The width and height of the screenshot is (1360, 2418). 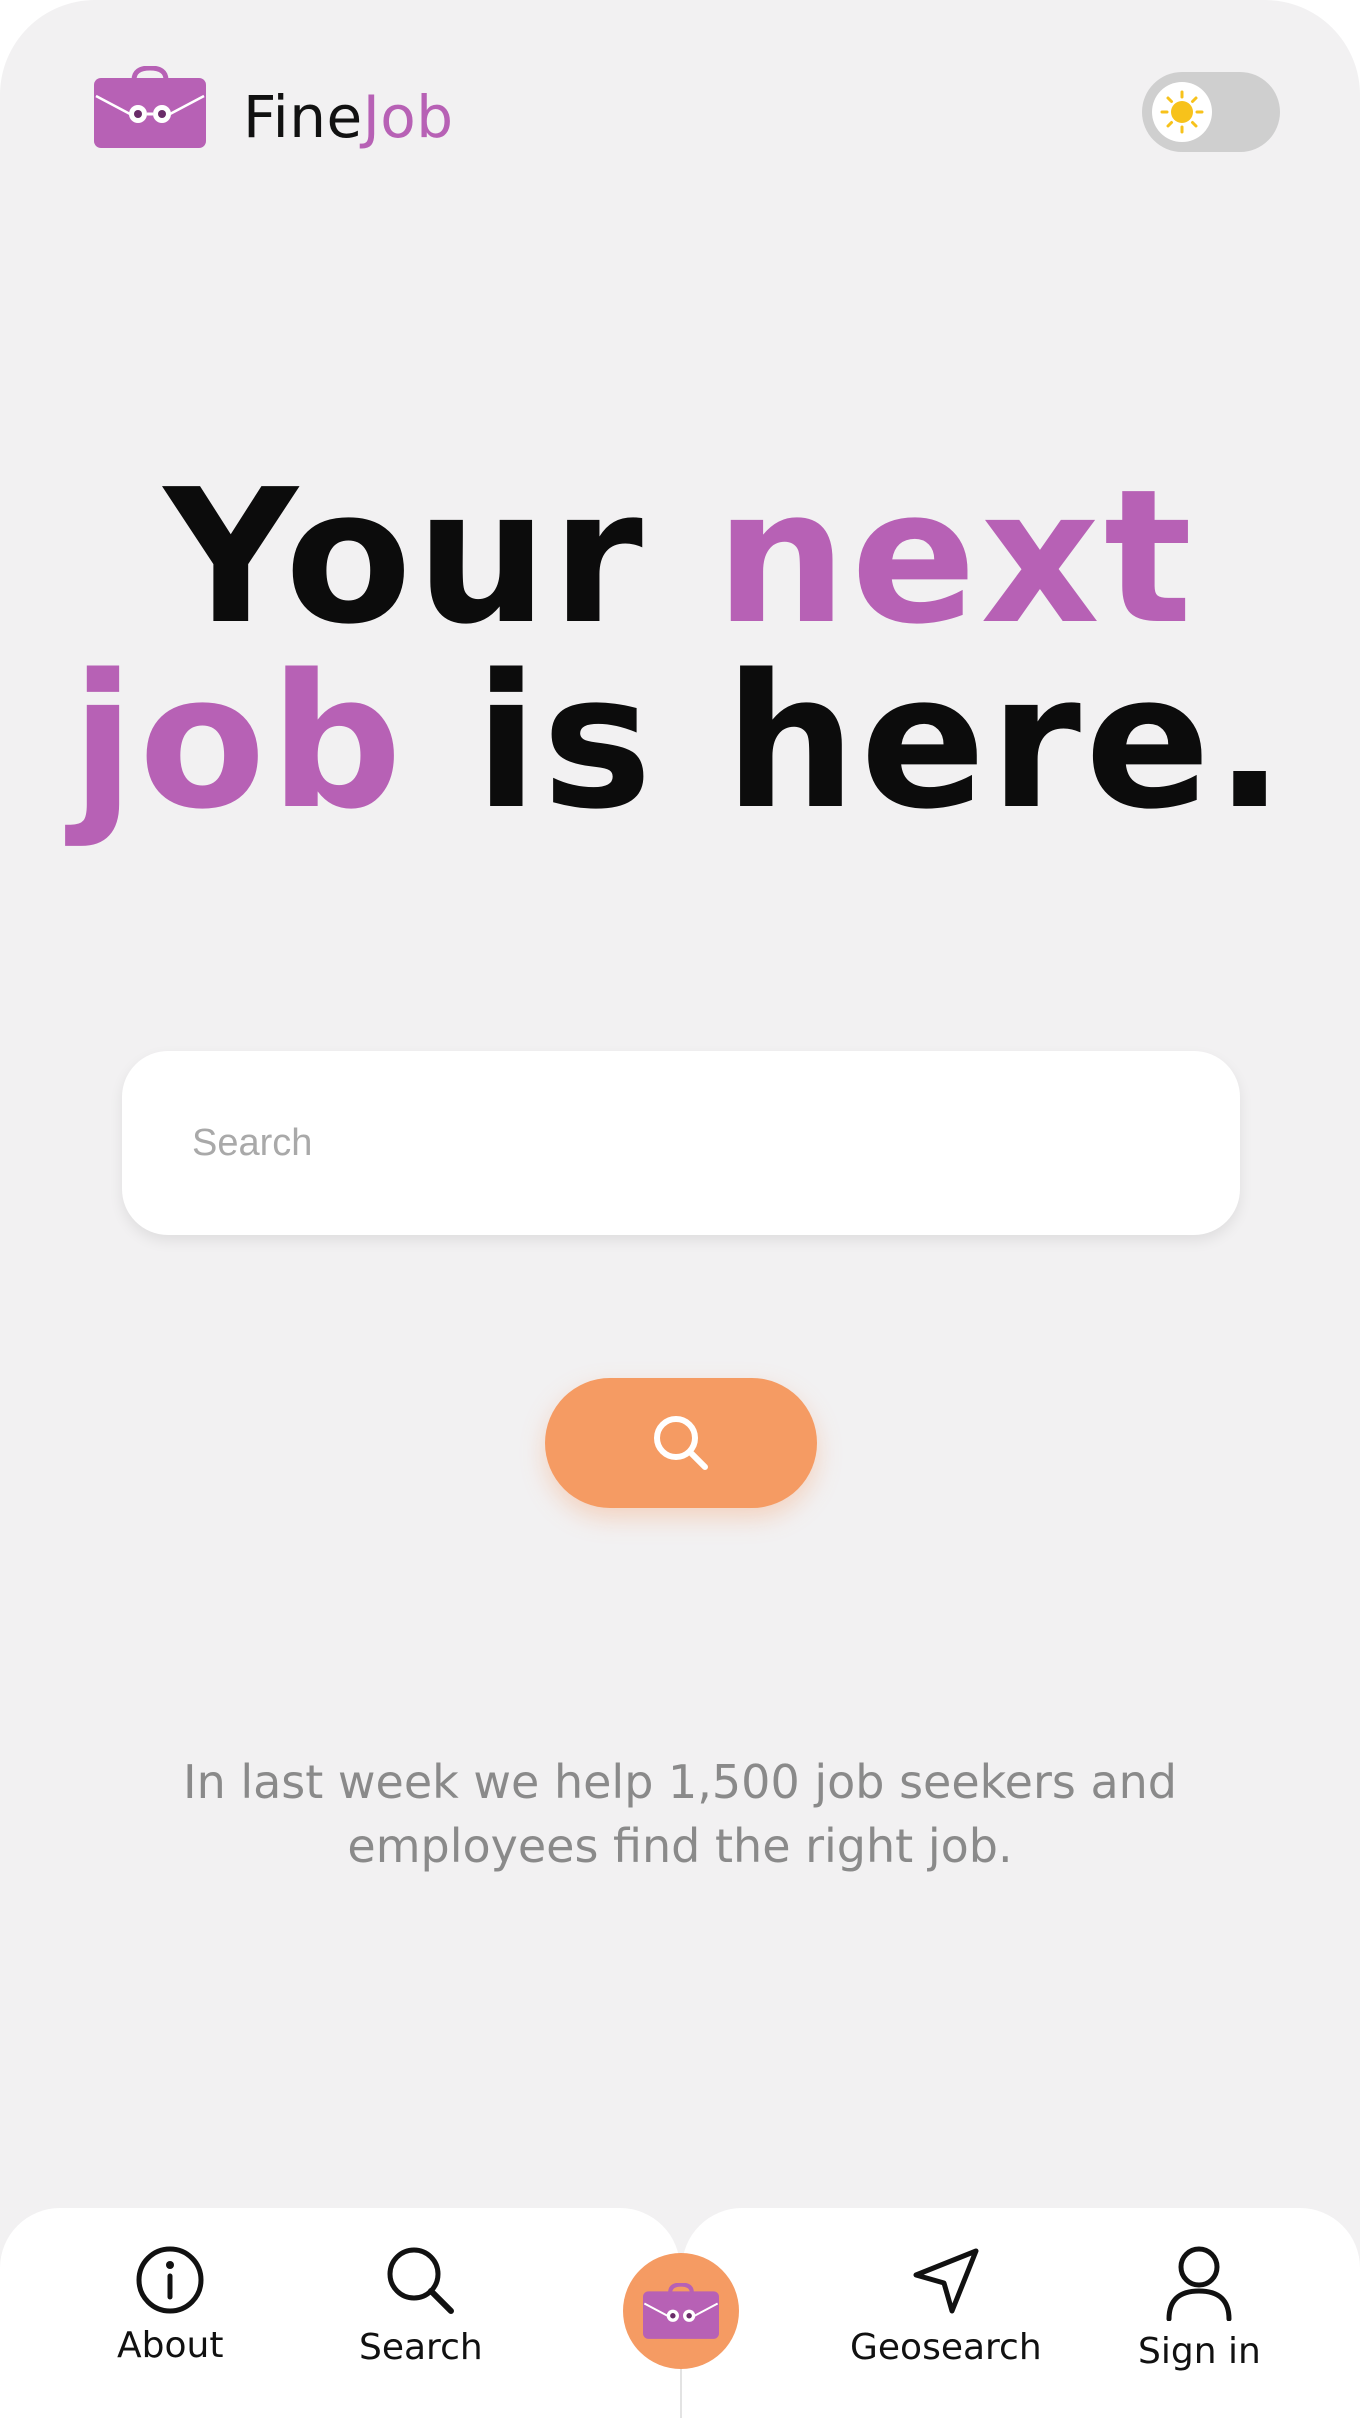 I want to click on nav-label-about: About, so click(x=170, y=2345).